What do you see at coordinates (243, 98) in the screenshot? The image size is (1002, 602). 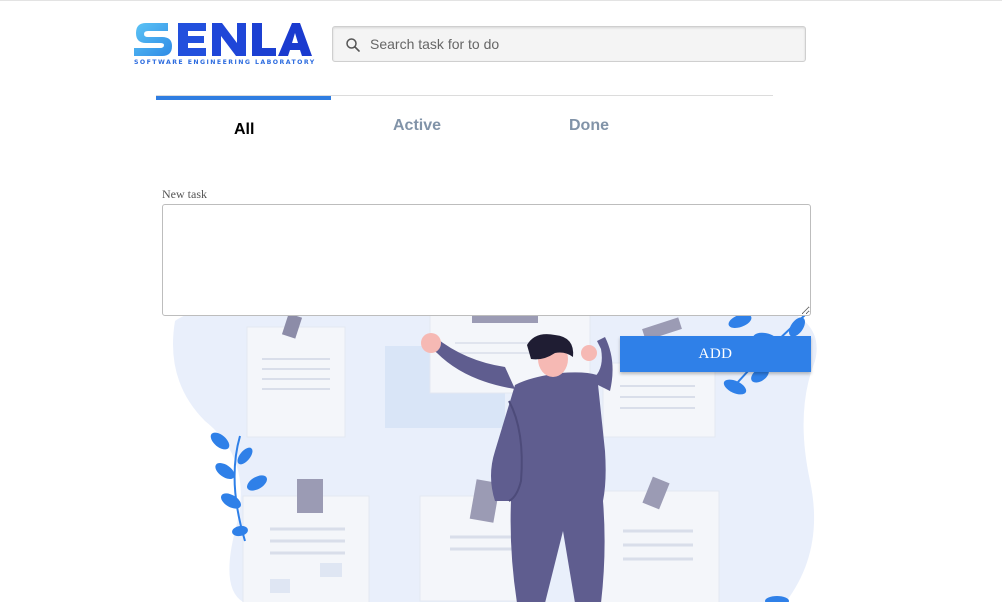 I see `tab-indicator` at bounding box center [243, 98].